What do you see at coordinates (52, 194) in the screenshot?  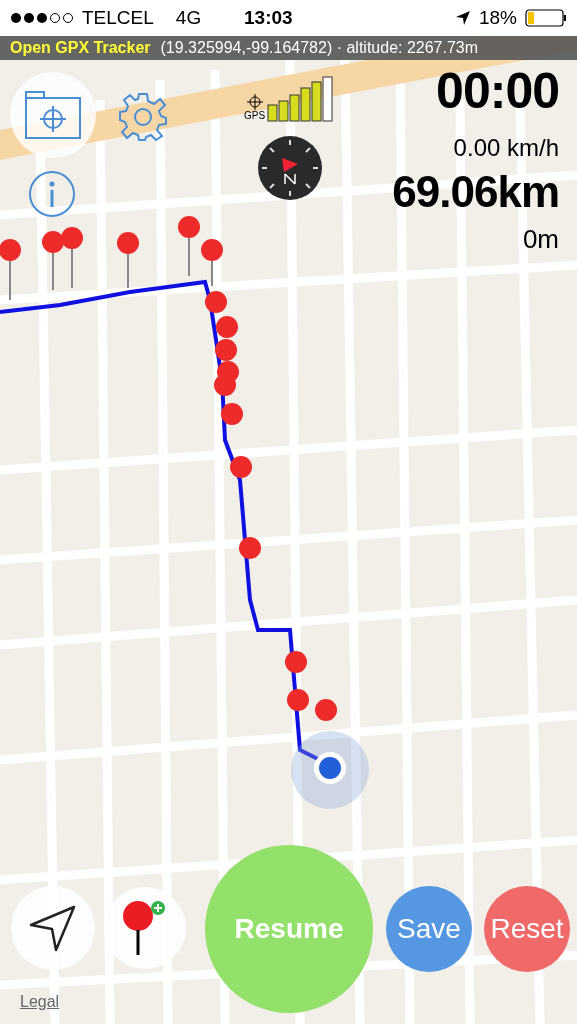 I see `info-icon` at bounding box center [52, 194].